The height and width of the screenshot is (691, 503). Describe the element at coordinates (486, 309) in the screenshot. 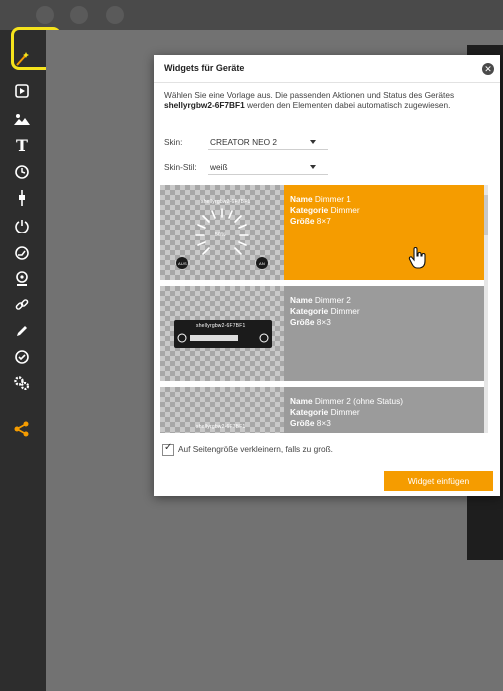

I see `list-scrollbar` at that location.